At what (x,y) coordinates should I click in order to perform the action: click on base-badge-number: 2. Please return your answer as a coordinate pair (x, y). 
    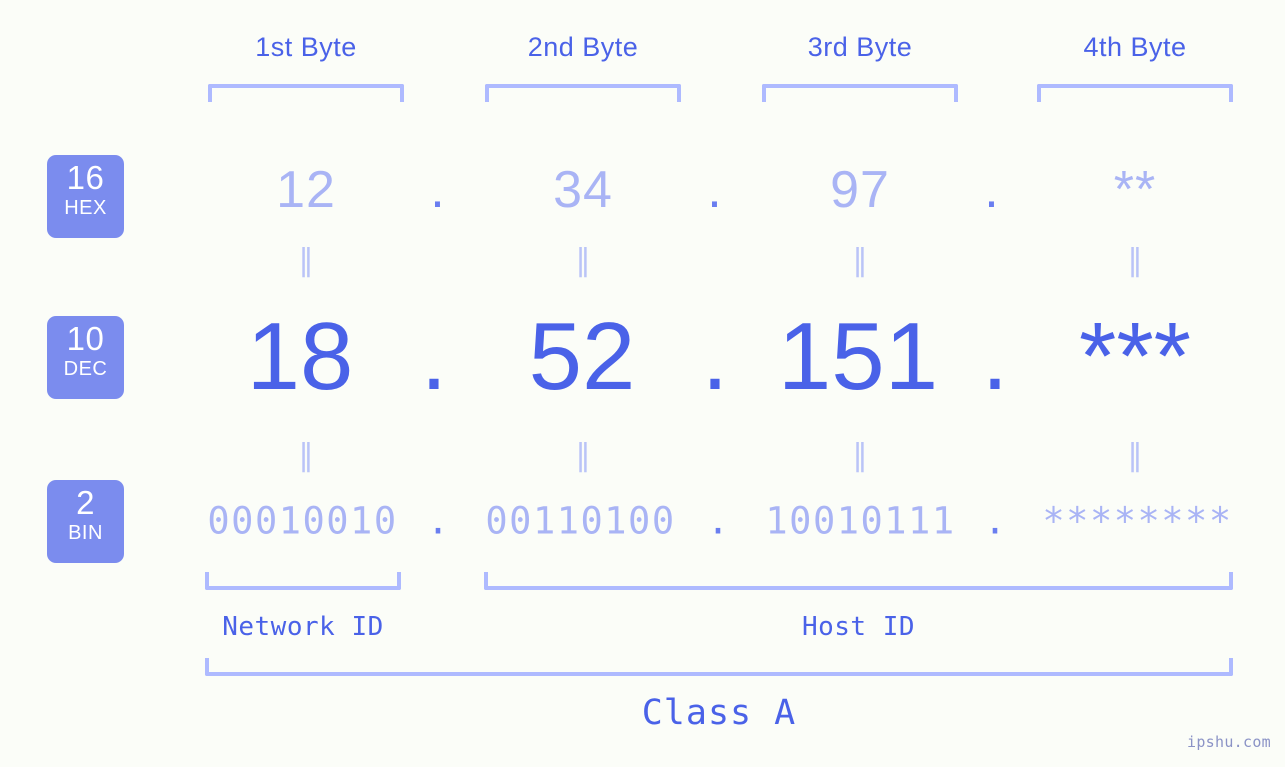
    Looking at the image, I should click on (85, 502).